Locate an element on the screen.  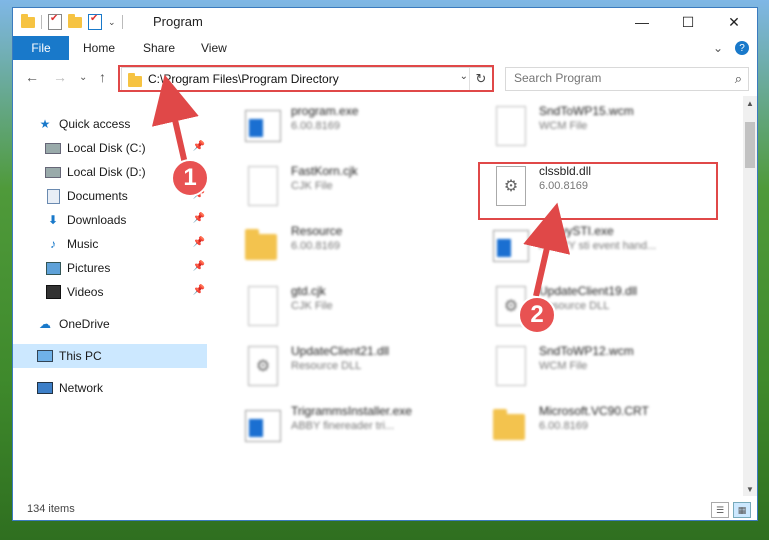
arrow-to-file is located at coordinates (547, 249).